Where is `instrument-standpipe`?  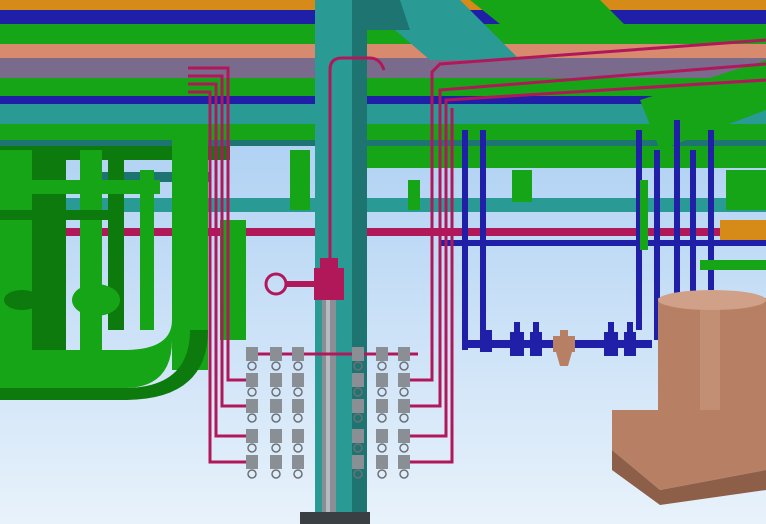 instrument-standpipe is located at coordinates (329, 401).